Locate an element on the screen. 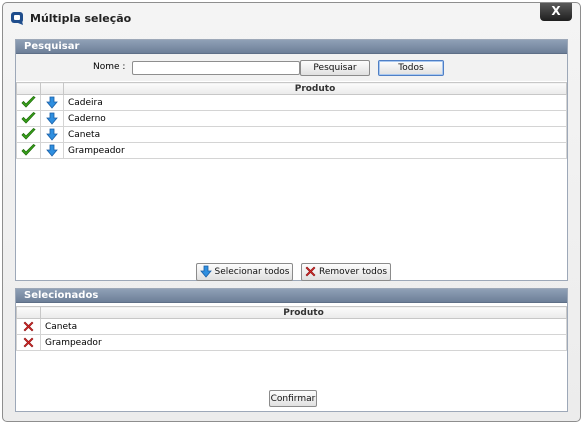 The image size is (587, 428). product-name: Caderno is located at coordinates (315, 118).